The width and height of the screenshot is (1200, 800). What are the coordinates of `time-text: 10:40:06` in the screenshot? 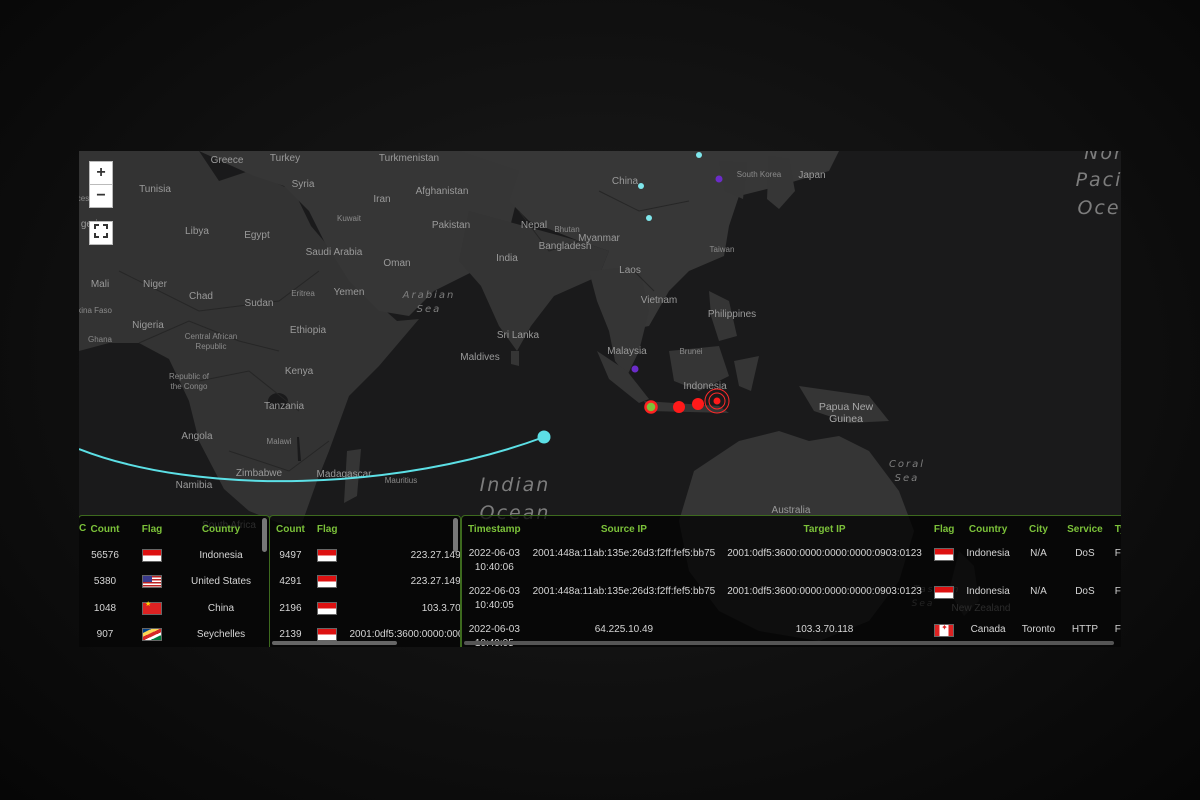 It's located at (494, 567).